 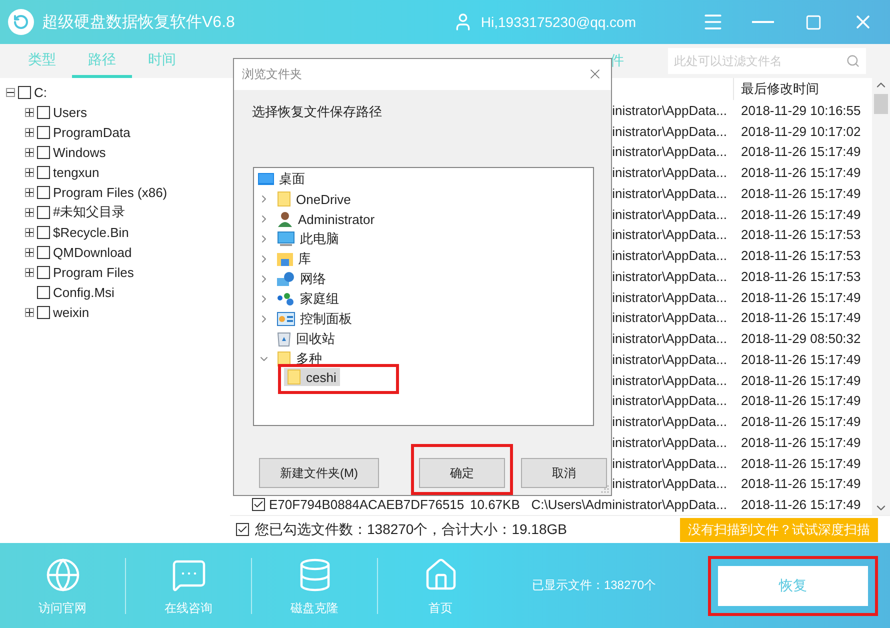 I want to click on folder-item: 此电脑, so click(x=308, y=239).